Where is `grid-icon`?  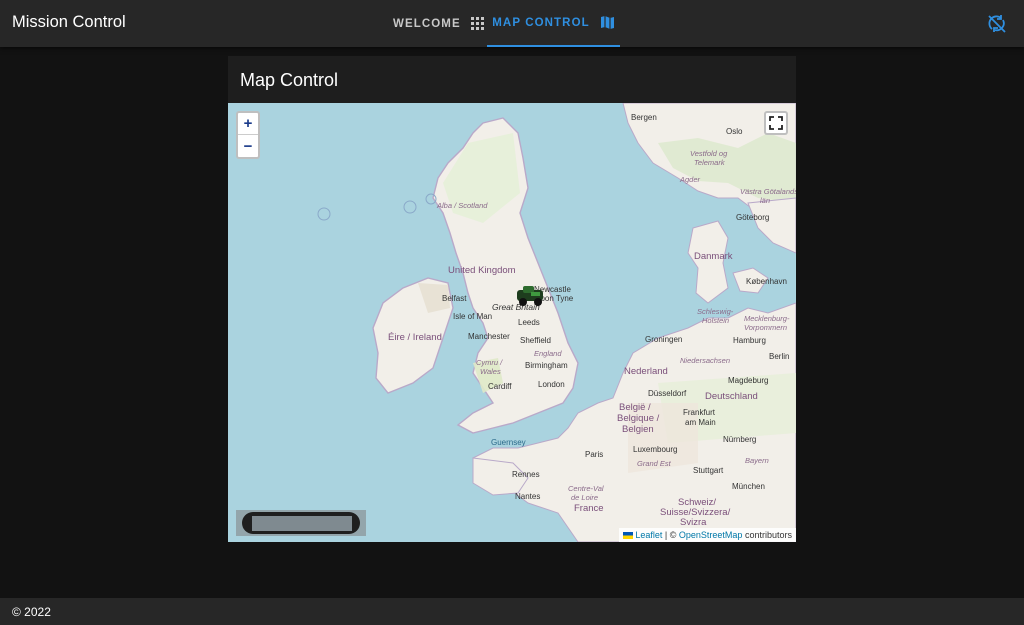
grid-icon is located at coordinates (477, 23).